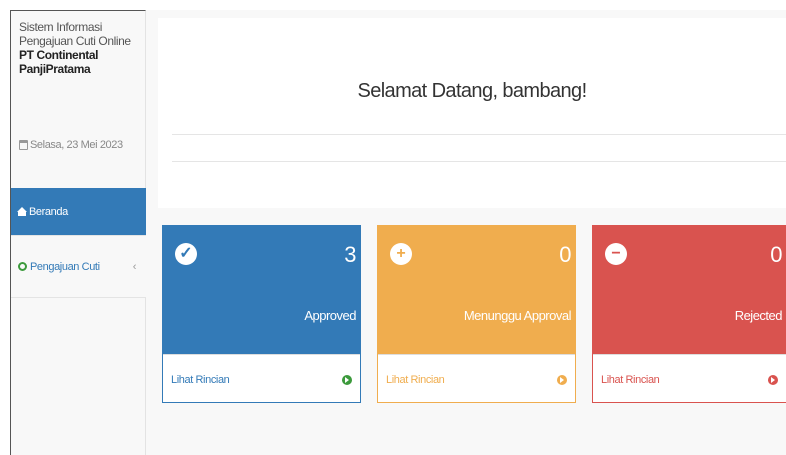  I want to click on panel-heading: + 0 Menunggu Approval, so click(476, 290).